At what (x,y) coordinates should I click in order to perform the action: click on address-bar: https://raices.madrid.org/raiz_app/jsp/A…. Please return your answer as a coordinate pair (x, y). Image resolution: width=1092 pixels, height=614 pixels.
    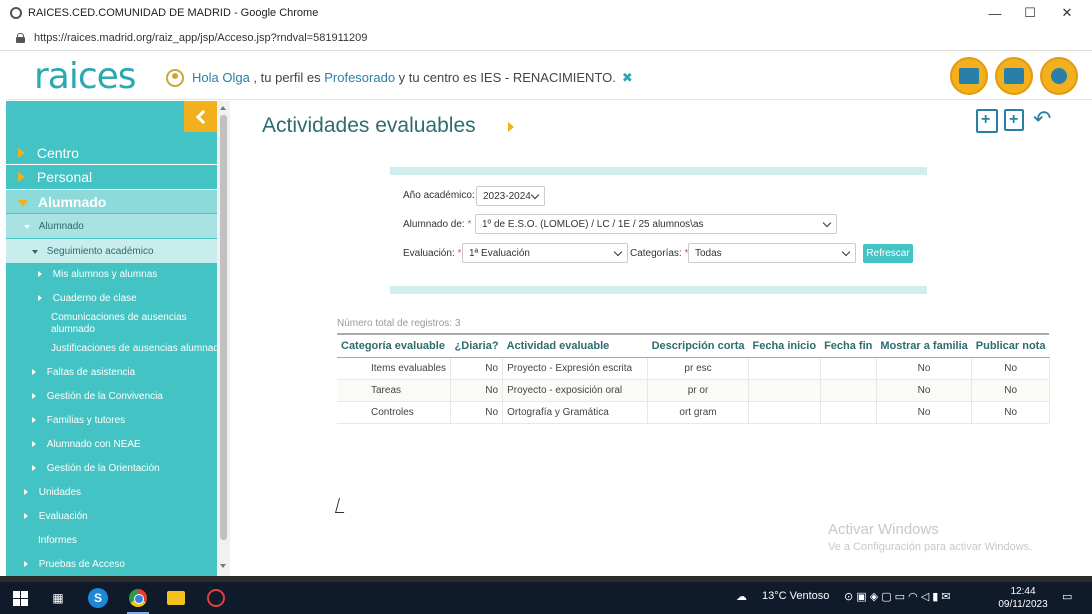
    Looking at the image, I should click on (546, 38).